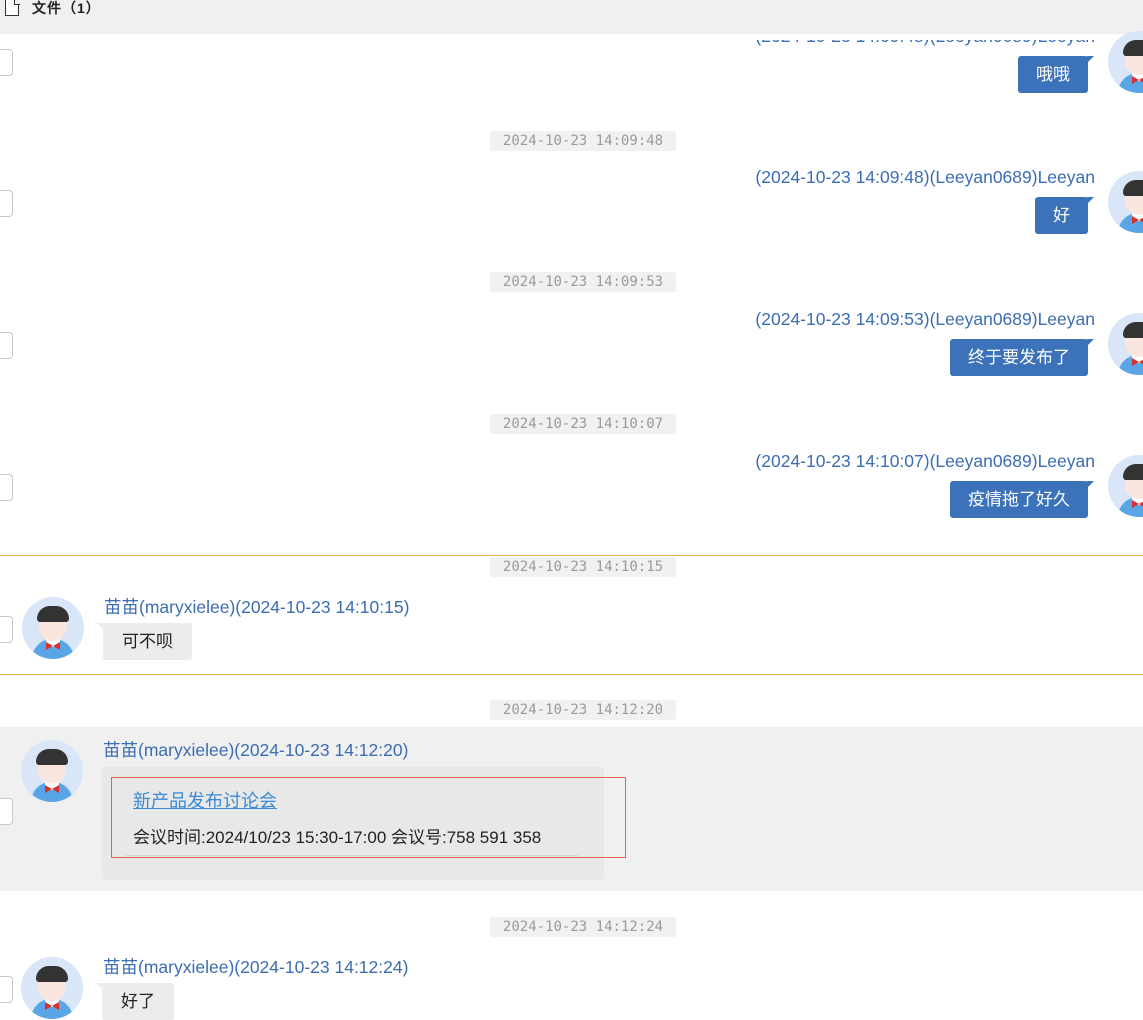 The height and width of the screenshot is (1020, 1143). Describe the element at coordinates (583, 141) in the screenshot. I see `message-timestamp: 2024-10-23 14:09:48` at that location.